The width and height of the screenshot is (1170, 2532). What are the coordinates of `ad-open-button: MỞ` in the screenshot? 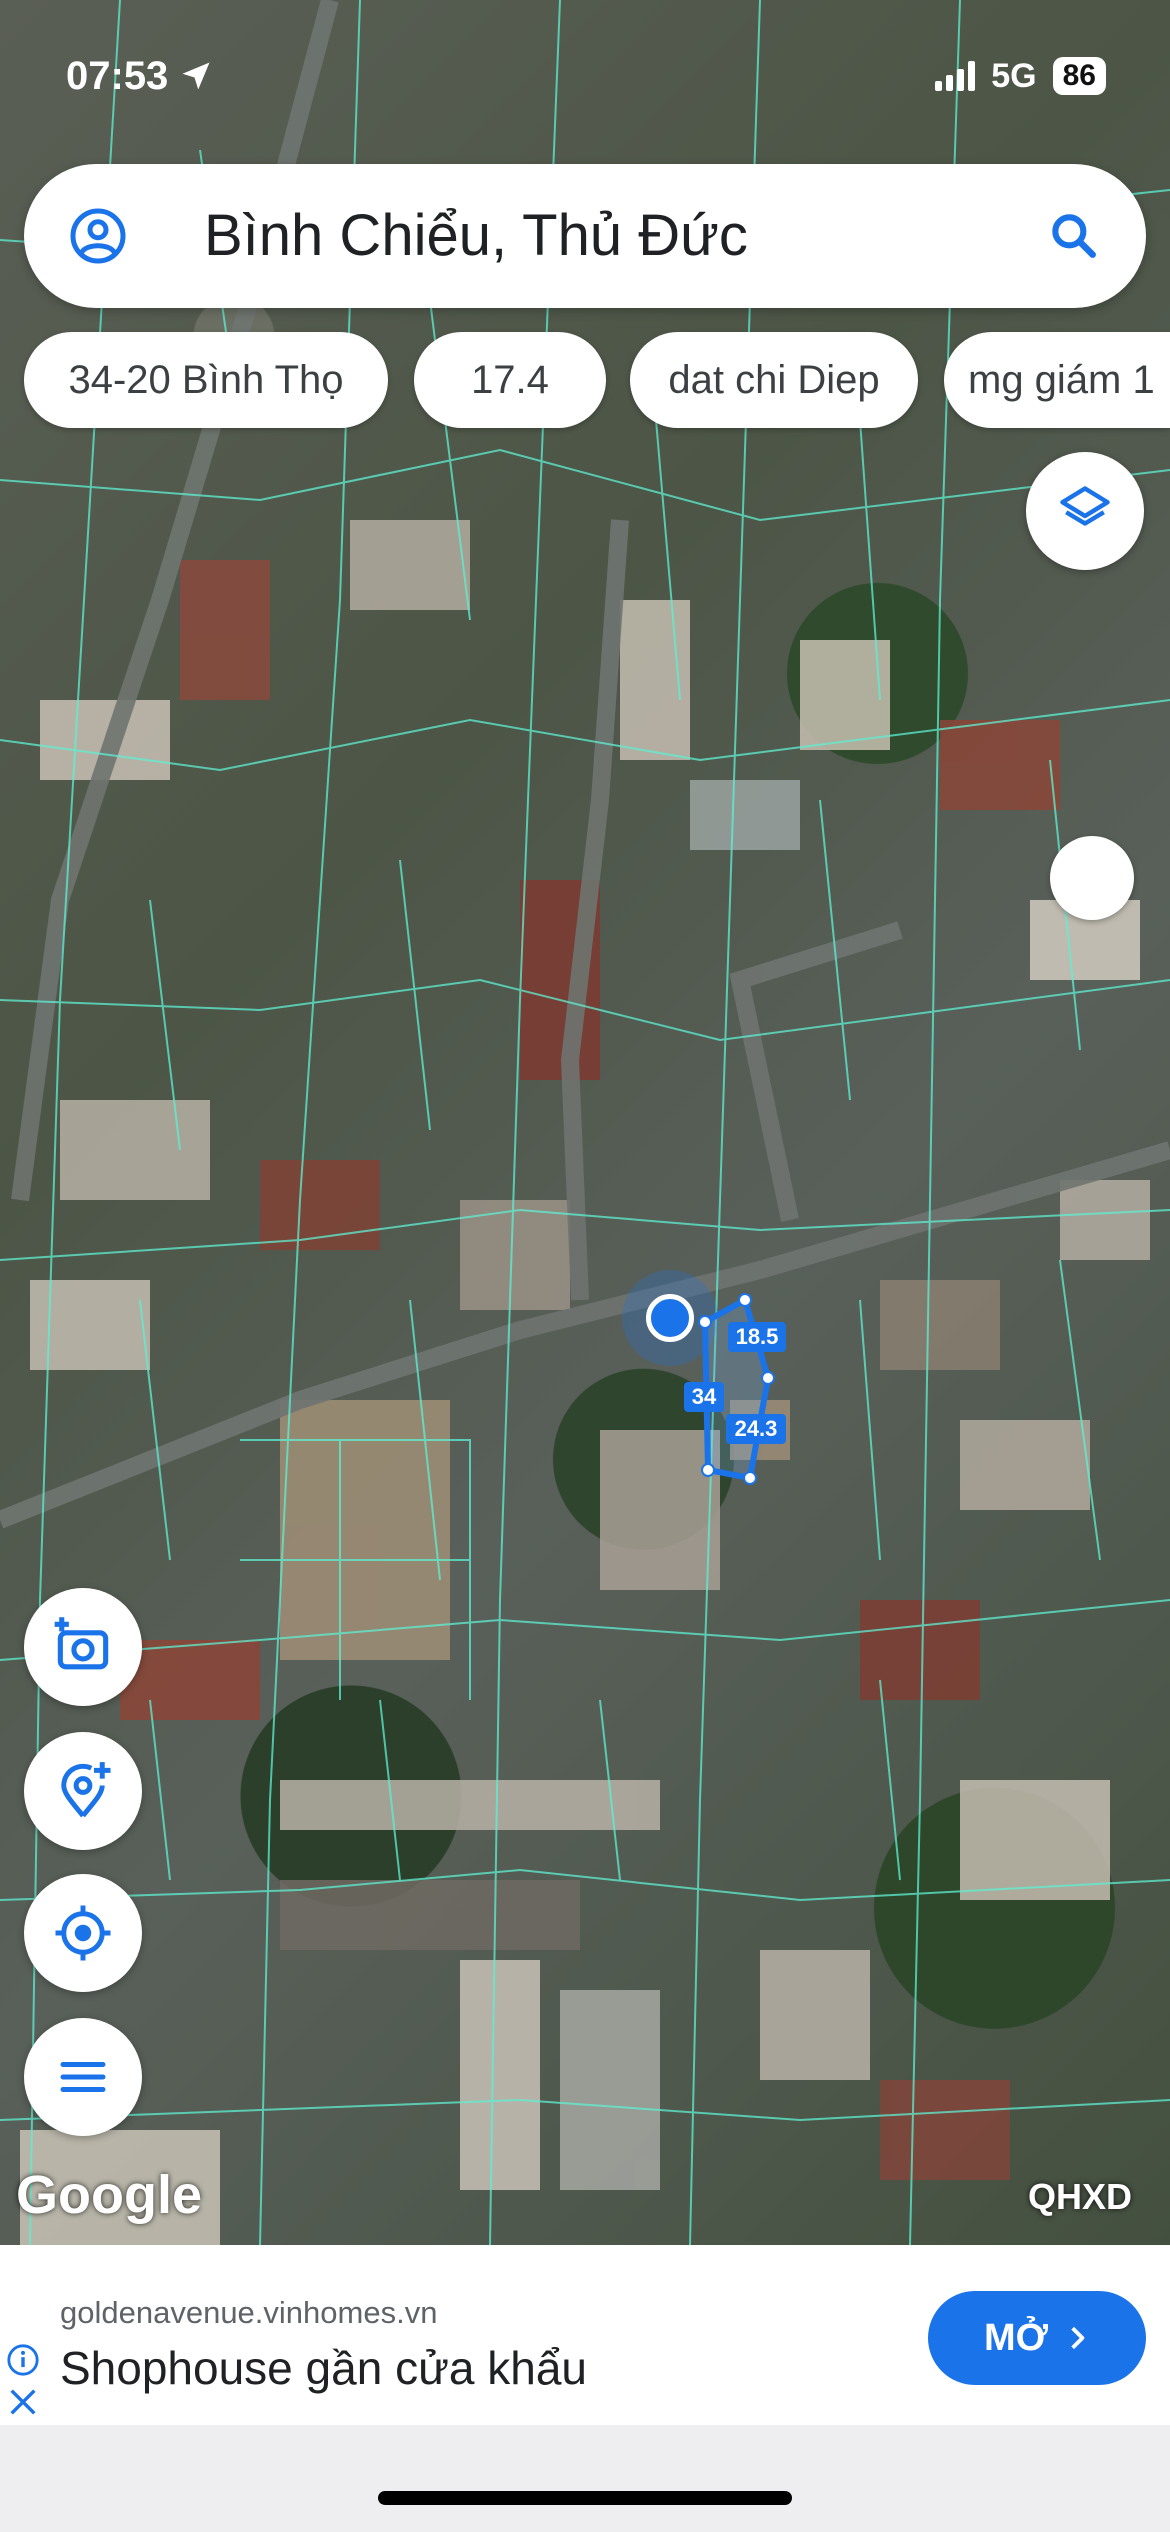 It's located at (1037, 2338).